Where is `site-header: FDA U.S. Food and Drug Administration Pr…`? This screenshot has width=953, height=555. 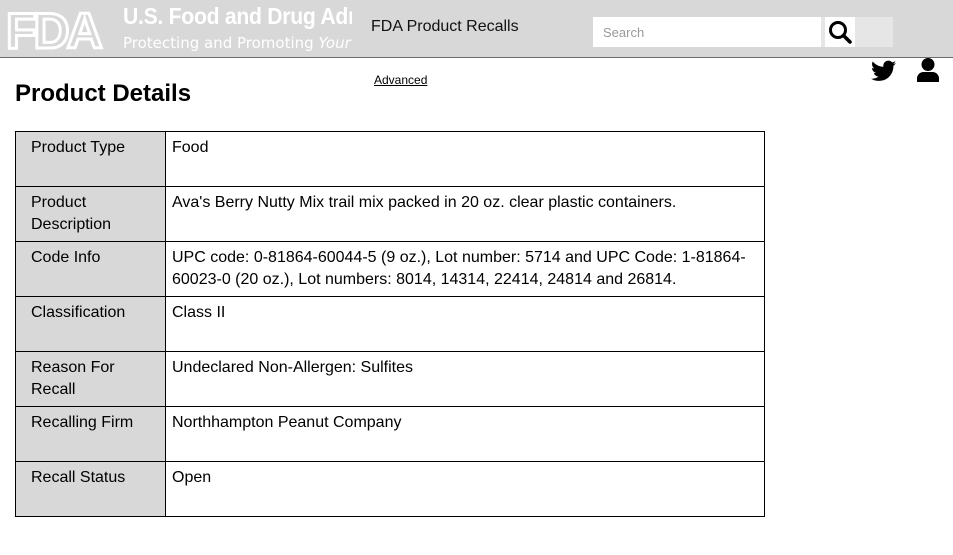 site-header: FDA U.S. Food and Drug Administration Pr… is located at coordinates (476, 29).